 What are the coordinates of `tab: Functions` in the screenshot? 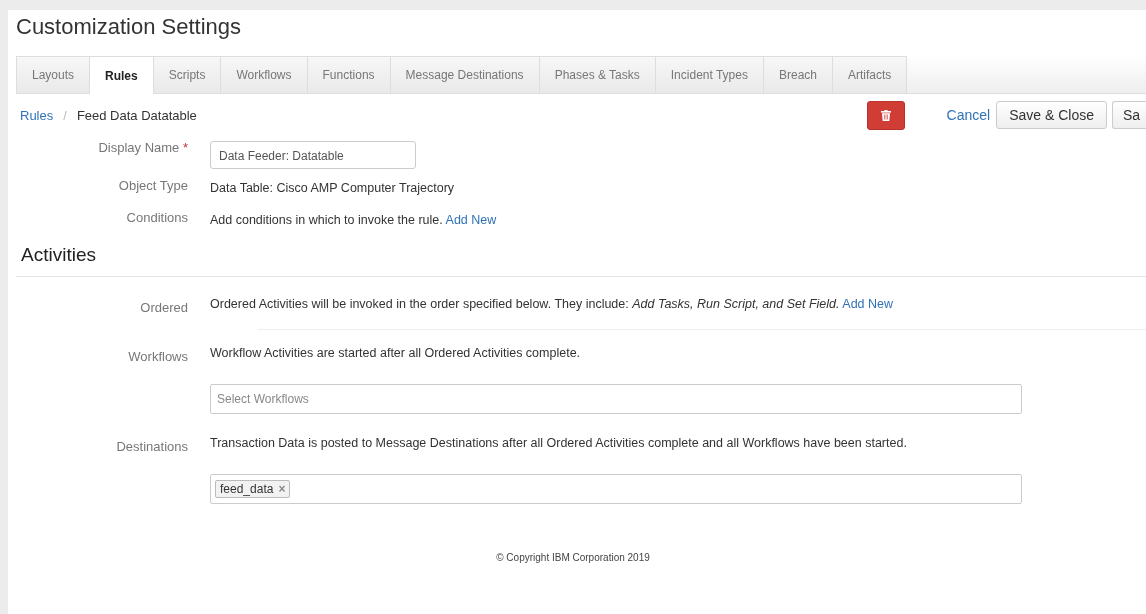 It's located at (348, 74).